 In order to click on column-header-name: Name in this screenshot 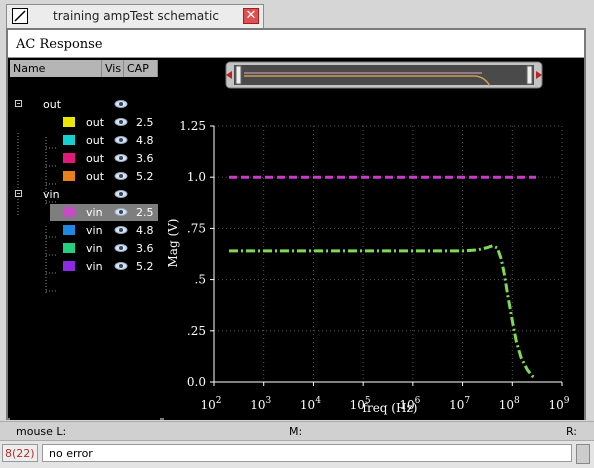, I will do `click(56, 68)`.